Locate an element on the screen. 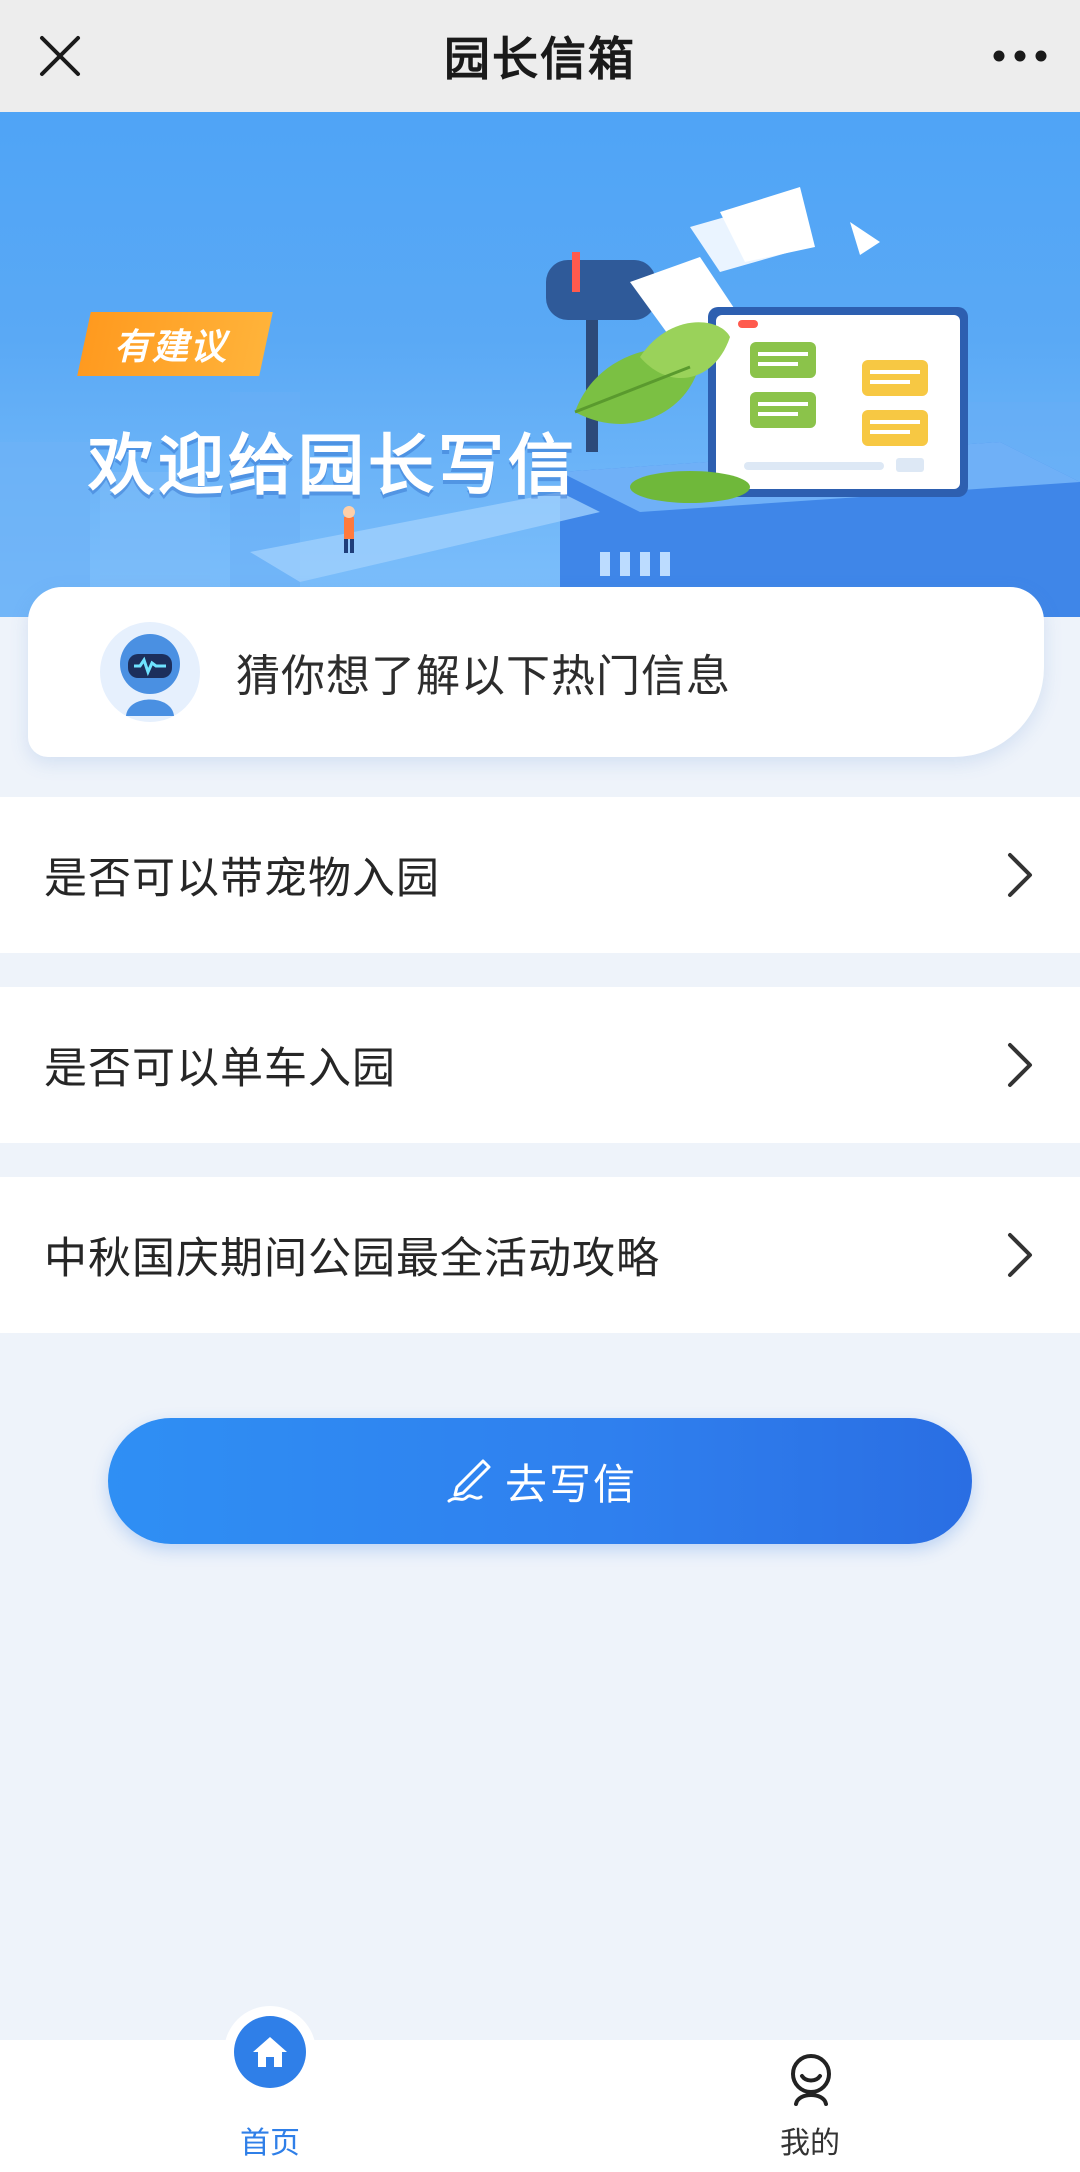 This screenshot has height=2172, width=1080. tab-mine: 我的 is located at coordinates (810, 2106).